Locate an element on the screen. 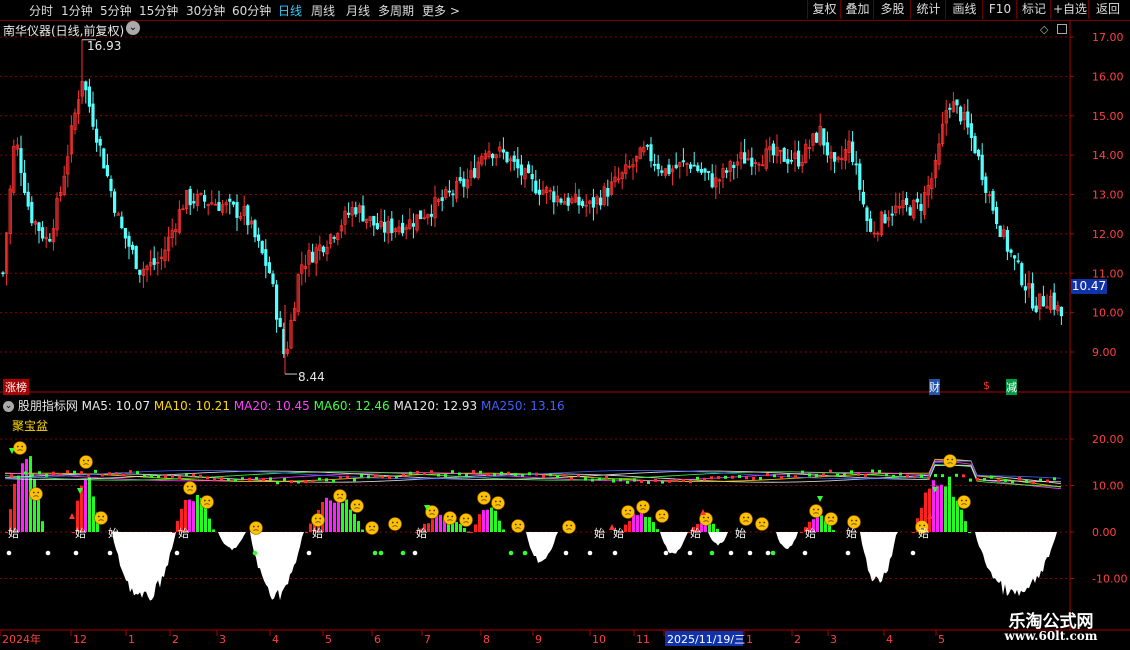  toolbar-button-1: 叠加 is located at coordinates (857, 9).